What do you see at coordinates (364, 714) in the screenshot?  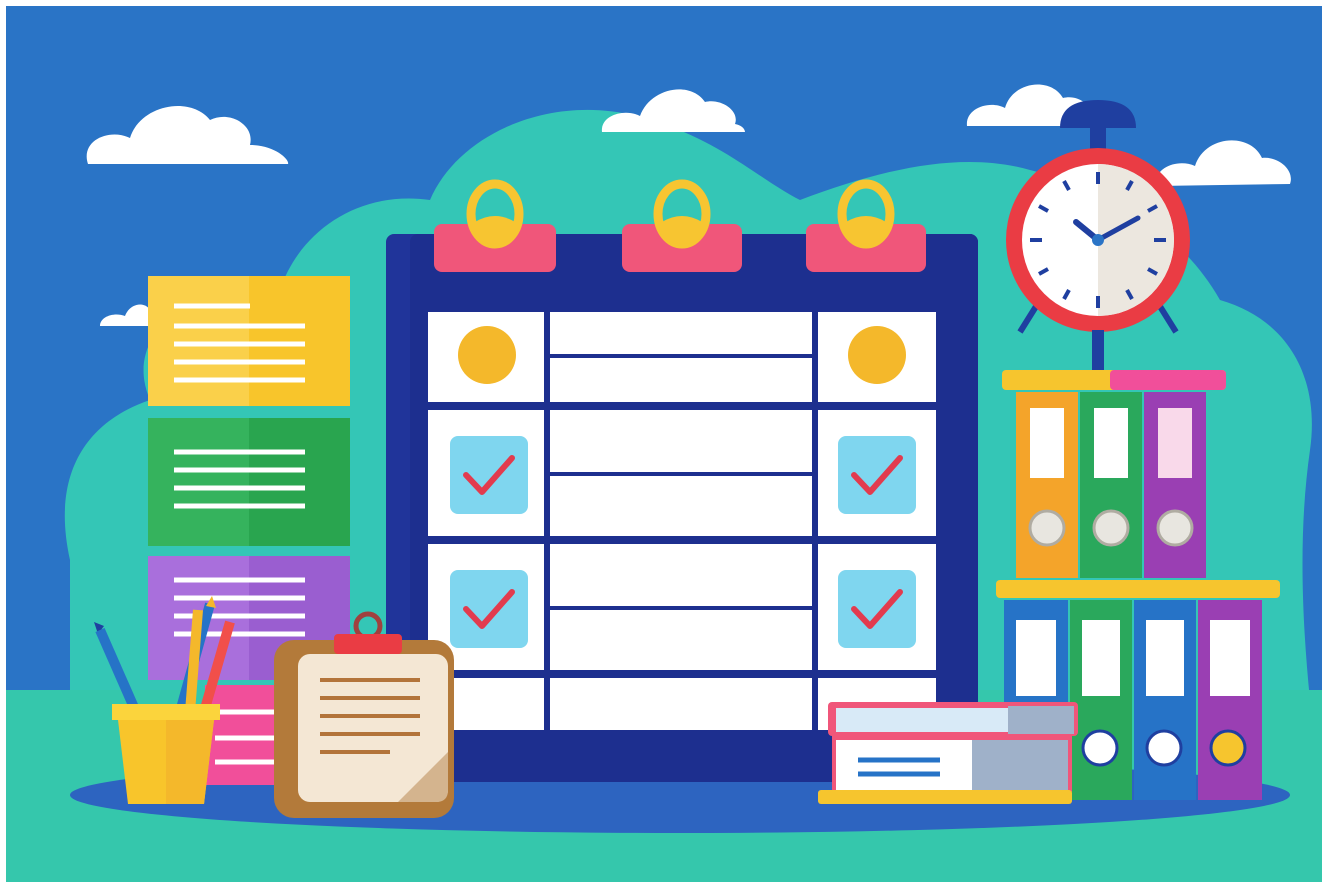 I see `clipboard-icon` at bounding box center [364, 714].